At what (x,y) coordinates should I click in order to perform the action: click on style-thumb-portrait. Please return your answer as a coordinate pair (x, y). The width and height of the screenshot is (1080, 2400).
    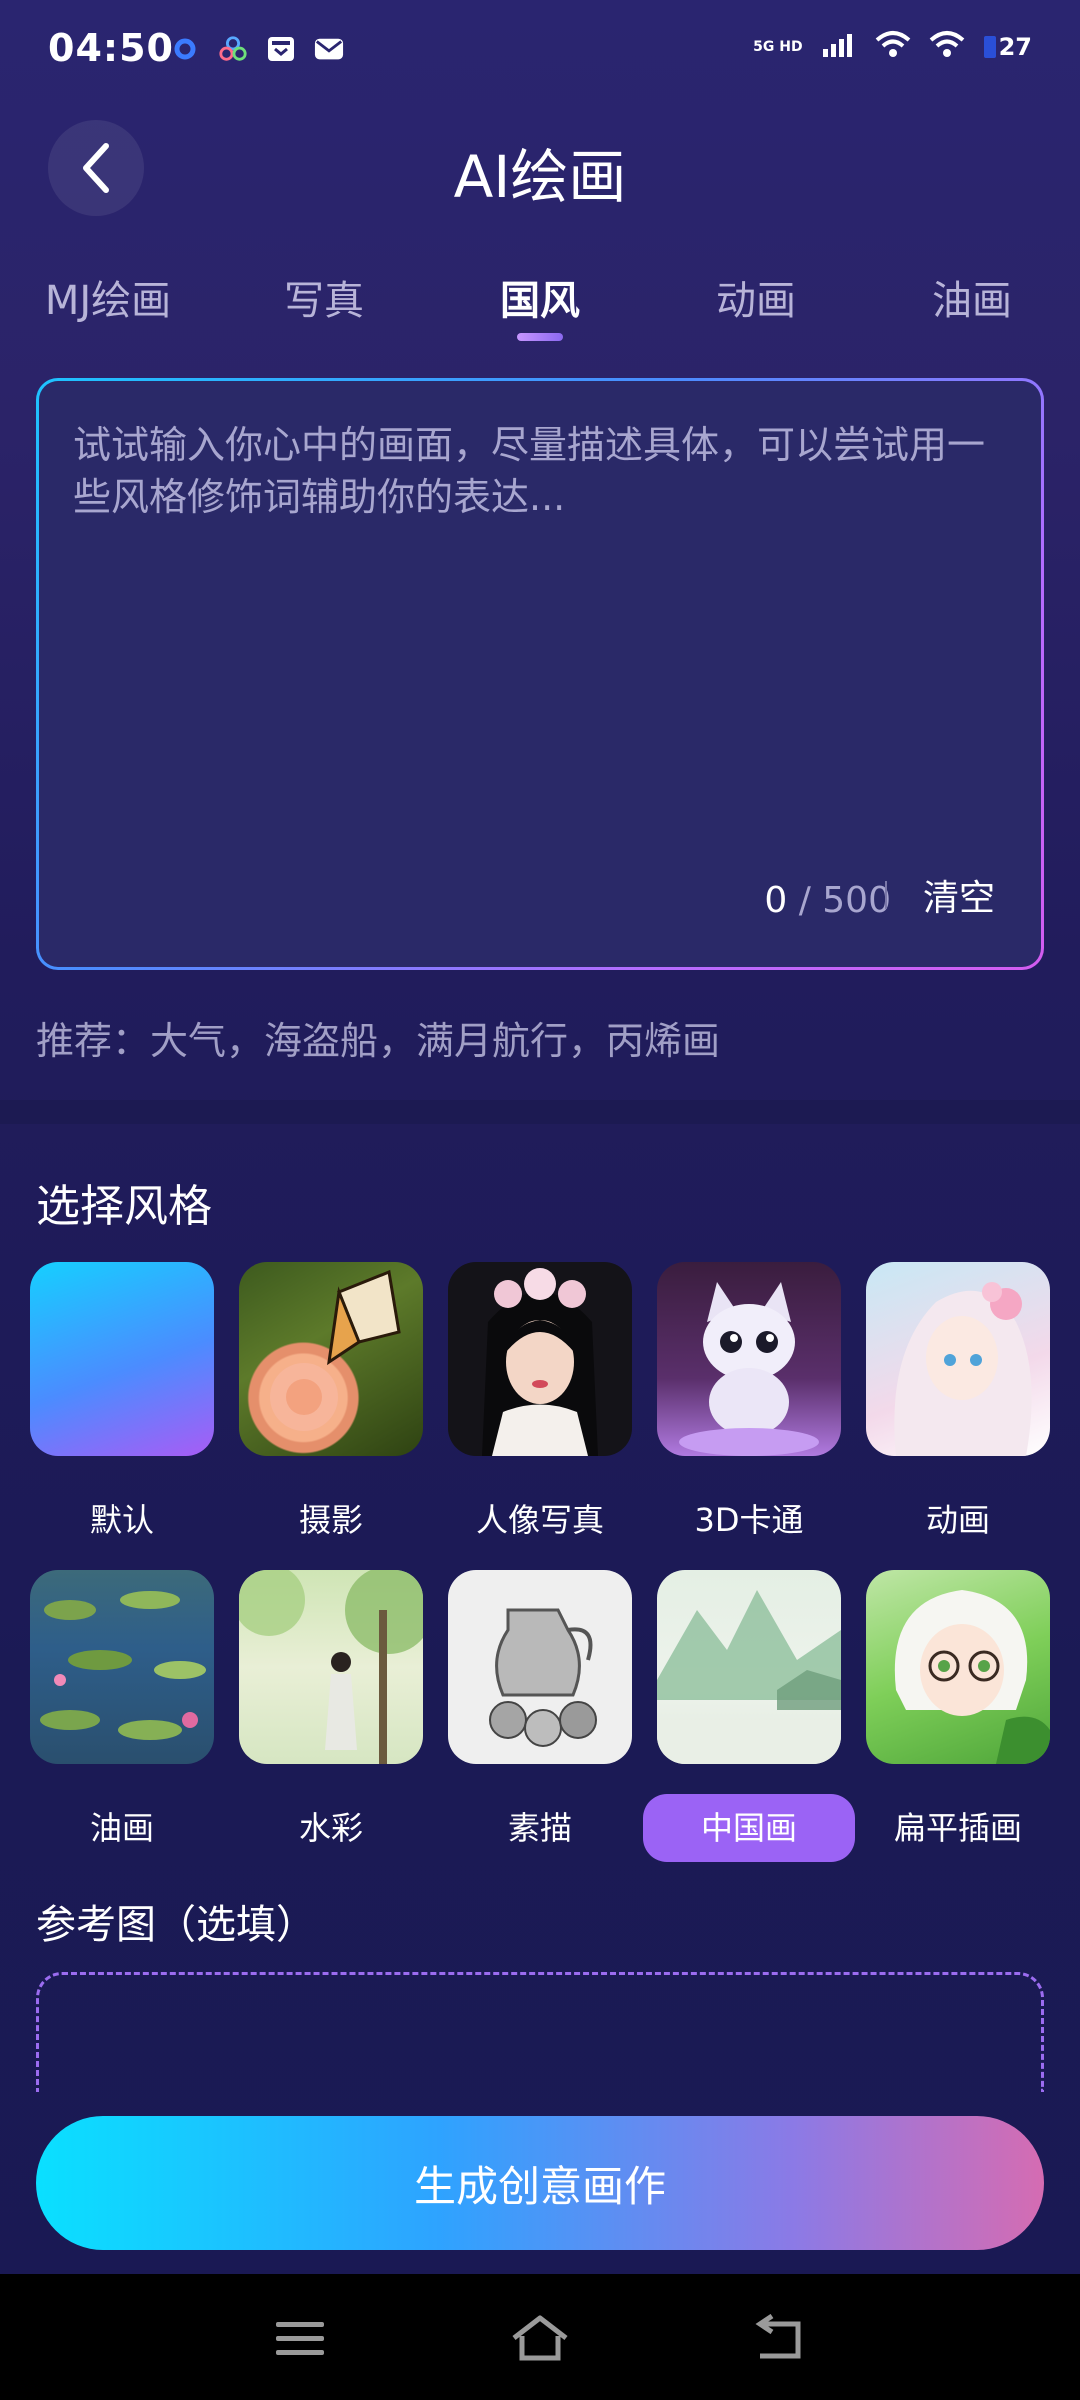
    Looking at the image, I should click on (540, 1359).